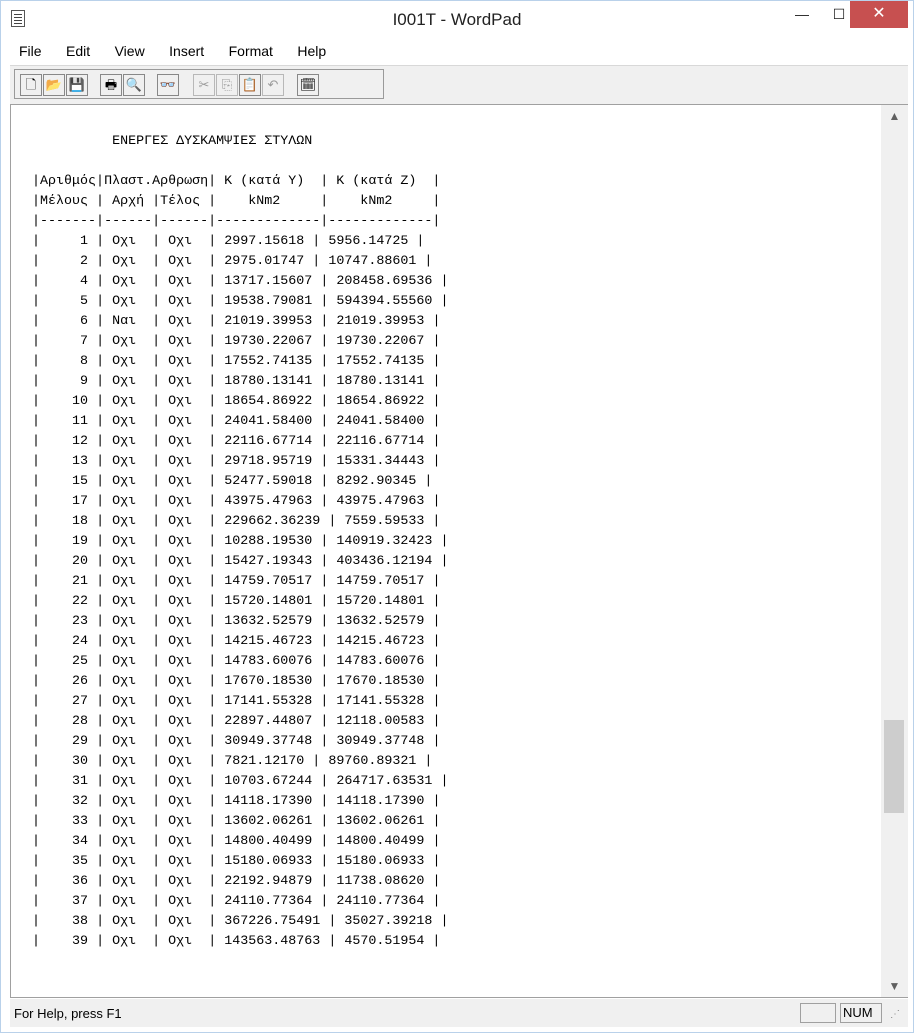 This screenshot has width=914, height=1033. Describe the element at coordinates (372, 761) in the screenshot. I see `k-z-value: 89760.89321` at that location.